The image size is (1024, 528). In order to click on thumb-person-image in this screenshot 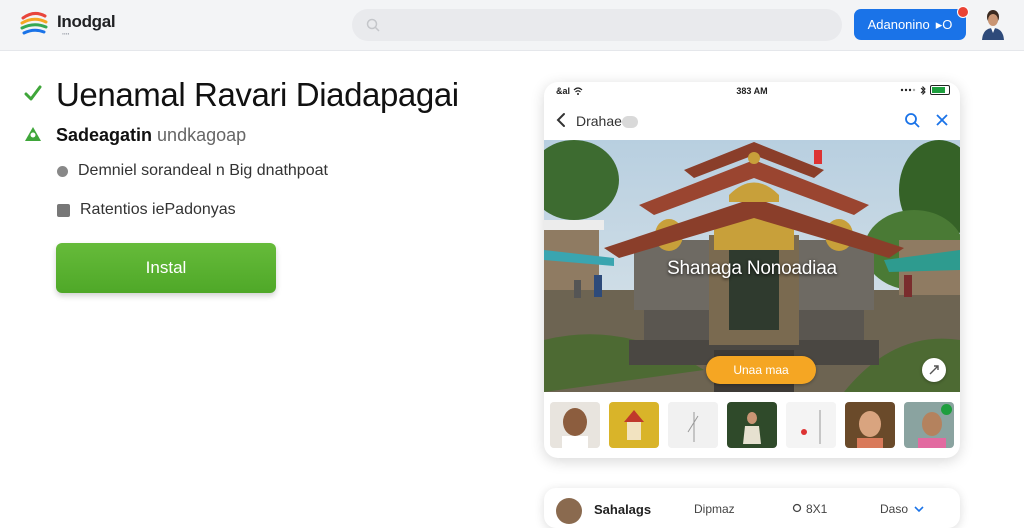, I will do `click(575, 425)`.